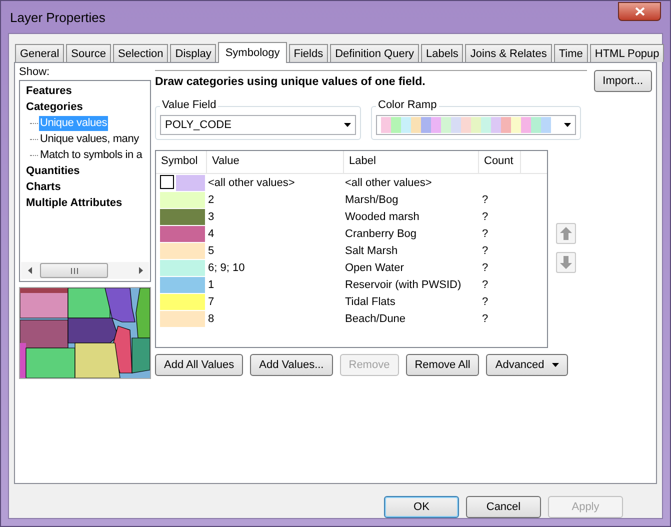 The image size is (671, 527). What do you see at coordinates (443, 365) in the screenshot?
I see `table-action-button: Remove All` at bounding box center [443, 365].